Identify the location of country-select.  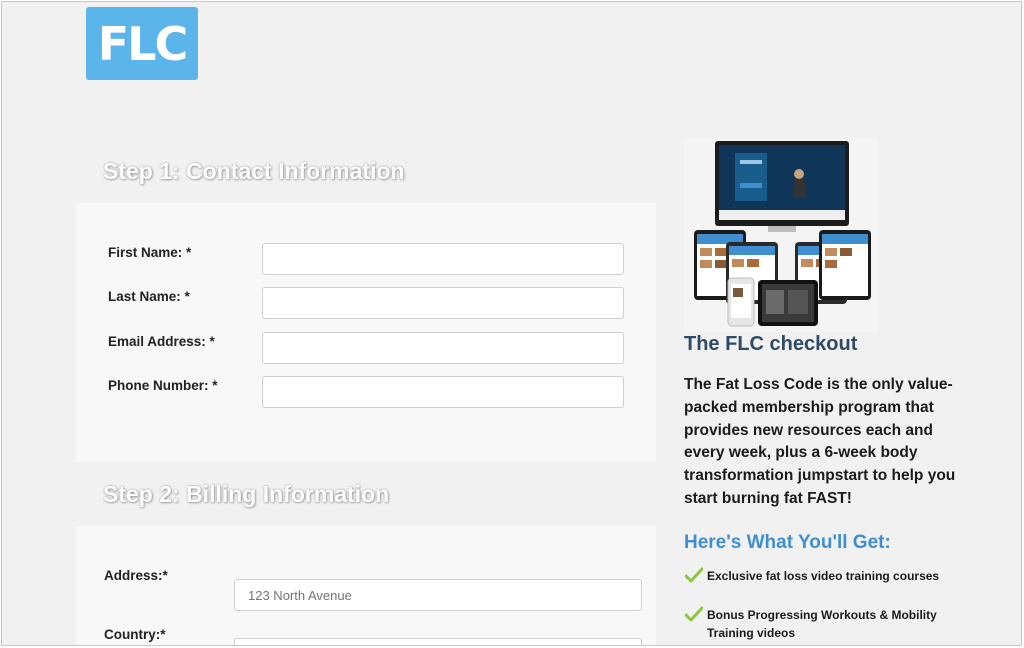
(438, 641).